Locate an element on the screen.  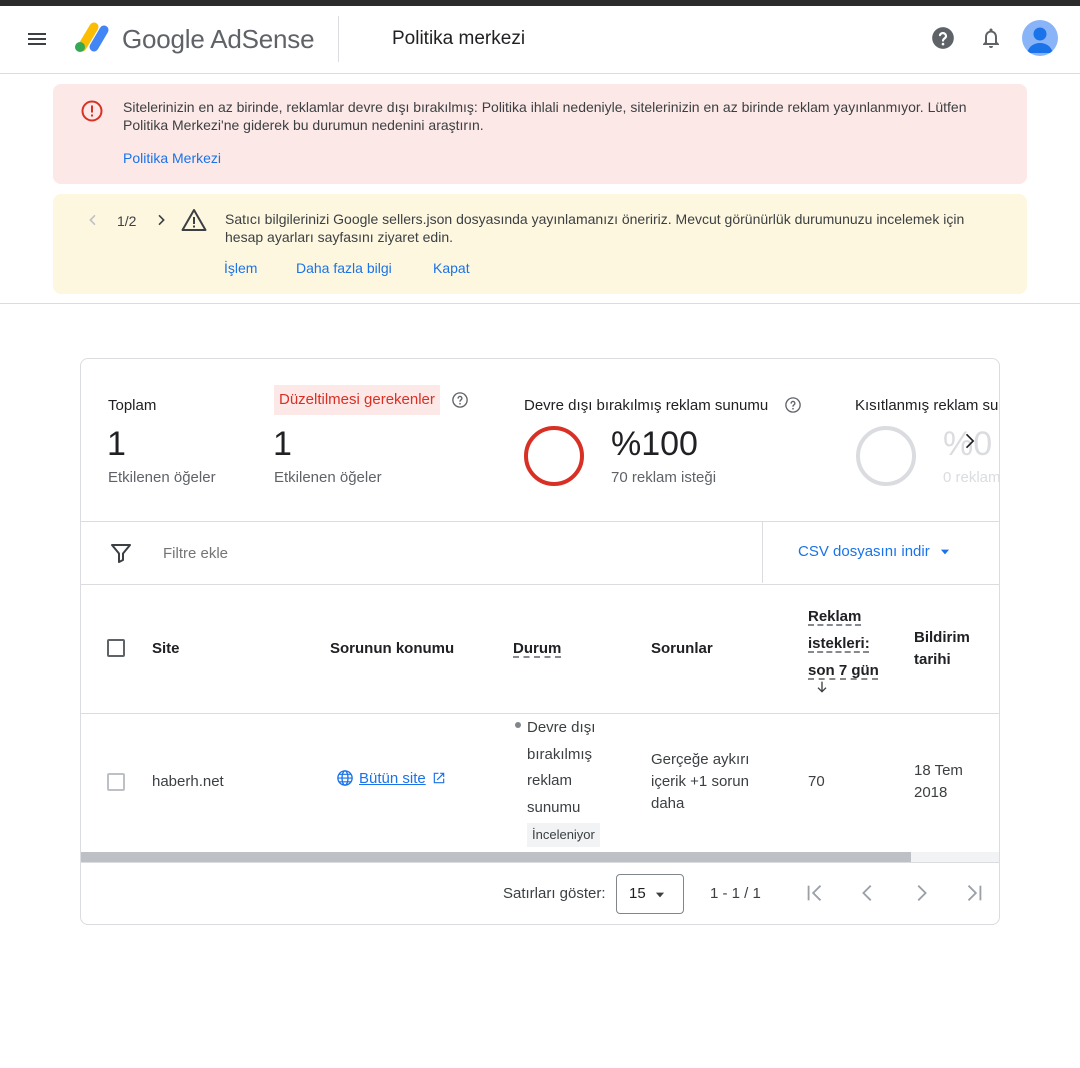
row-date: 18 Tem 2018 is located at coordinates (938, 781).